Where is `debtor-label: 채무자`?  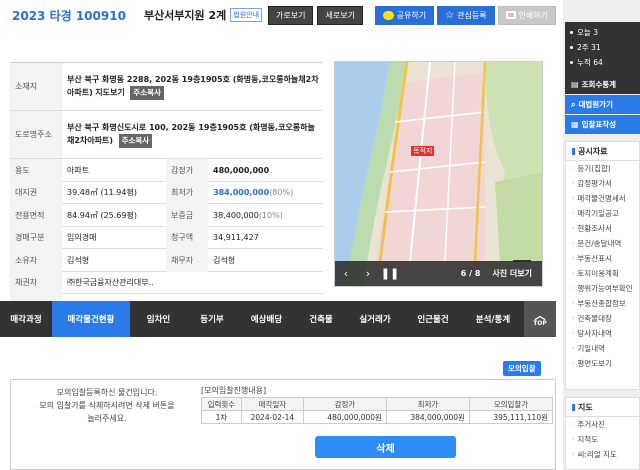 debtor-label: 채무자 is located at coordinates (187, 260).